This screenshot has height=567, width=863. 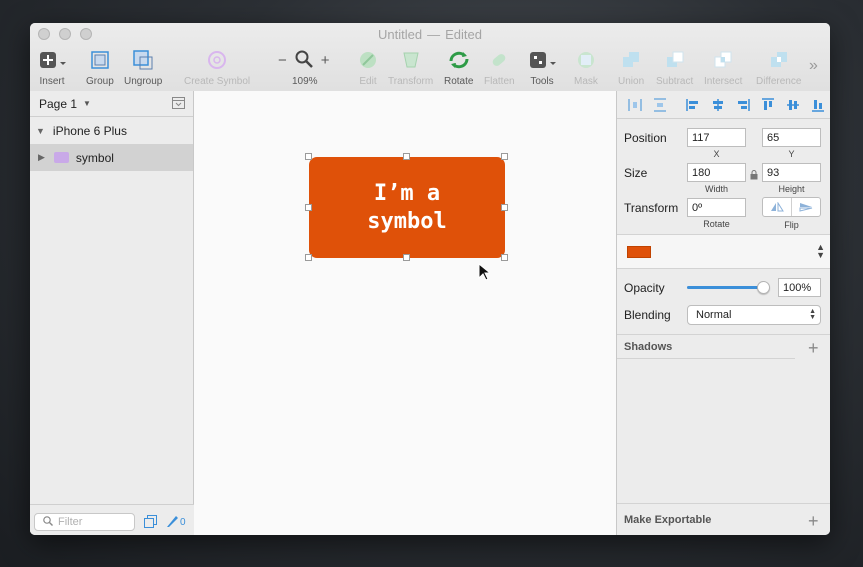 What do you see at coordinates (791, 225) in the screenshot?
I see `flip-caption: Flip` at bounding box center [791, 225].